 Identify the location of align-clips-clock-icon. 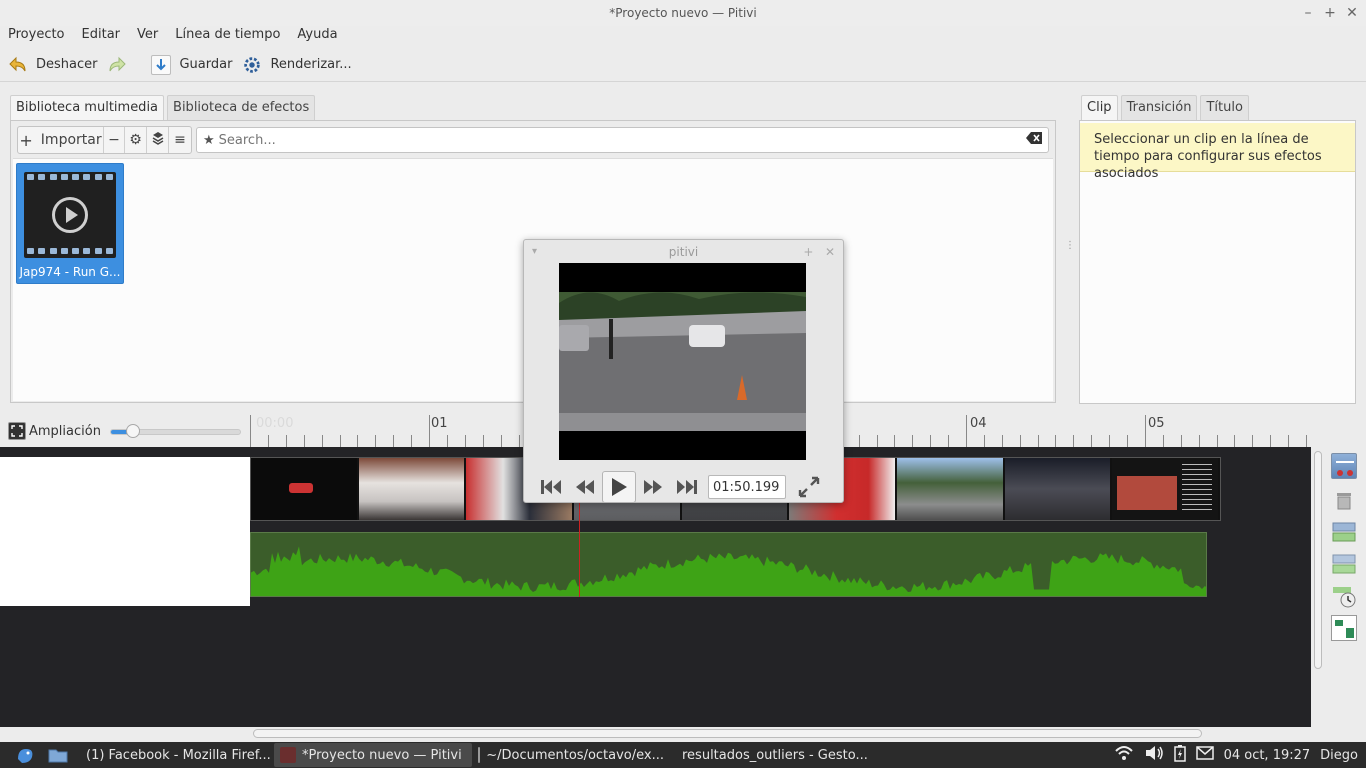
(1344, 596).